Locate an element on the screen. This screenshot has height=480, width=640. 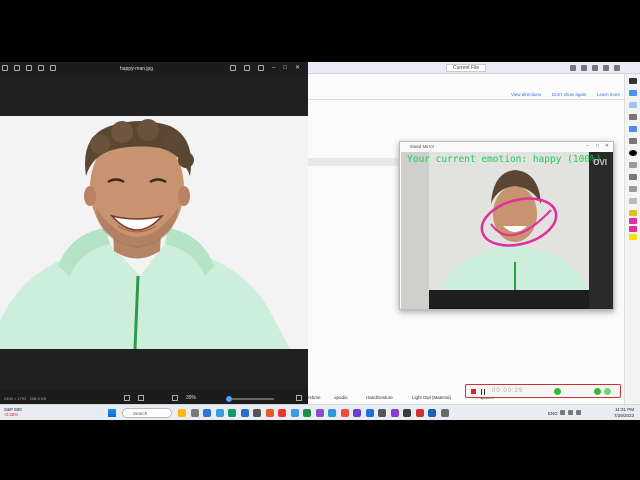
recording-time: 00:00:25 is located at coordinates (508, 391).